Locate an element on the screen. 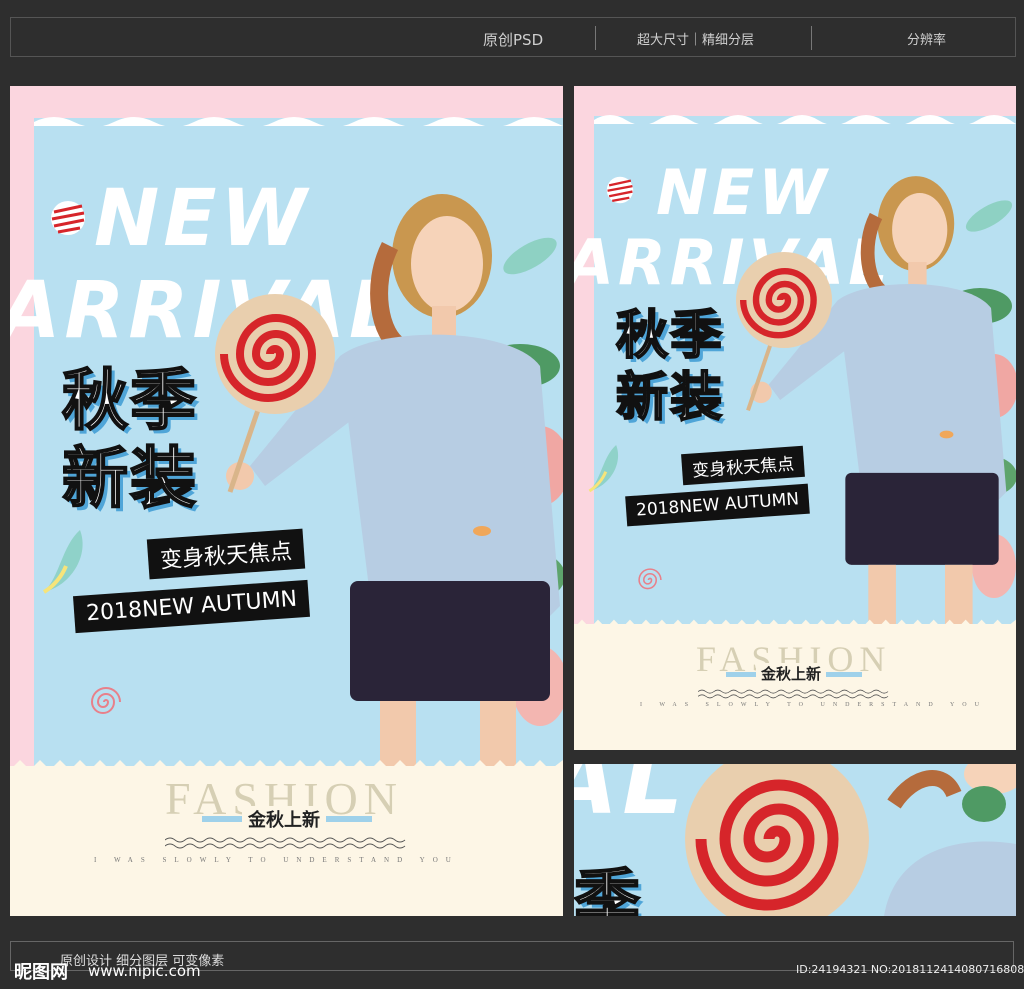 Image resolution: width=1024 pixels, height=989 pixels. image-id-text: ID:24194321 NO:20181124140807168081 is located at coordinates (910, 969).